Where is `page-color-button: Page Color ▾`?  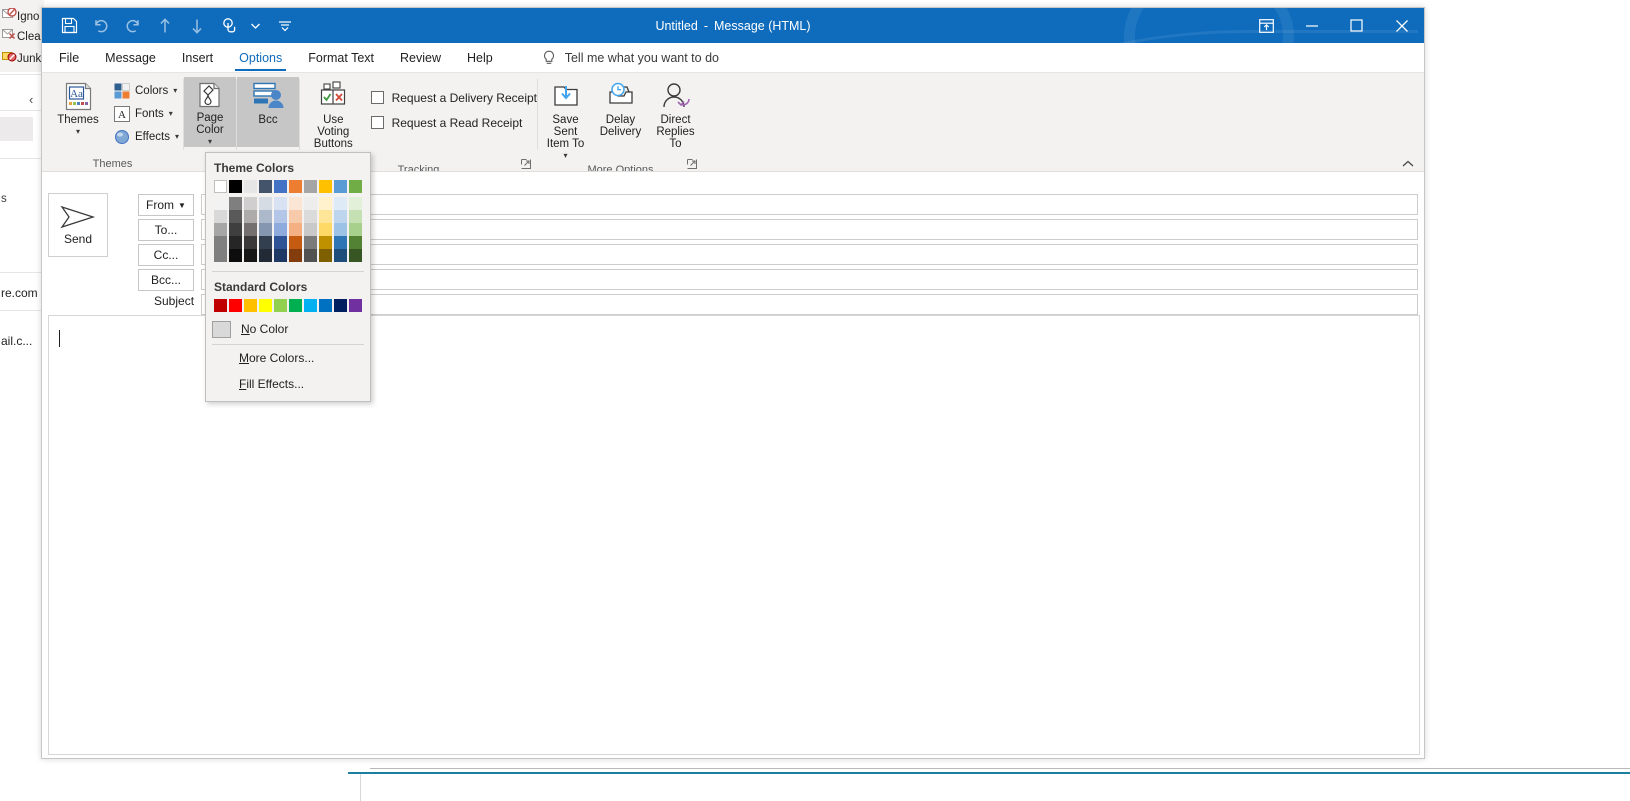
page-color-button: Page Color ▾ is located at coordinates (210, 112).